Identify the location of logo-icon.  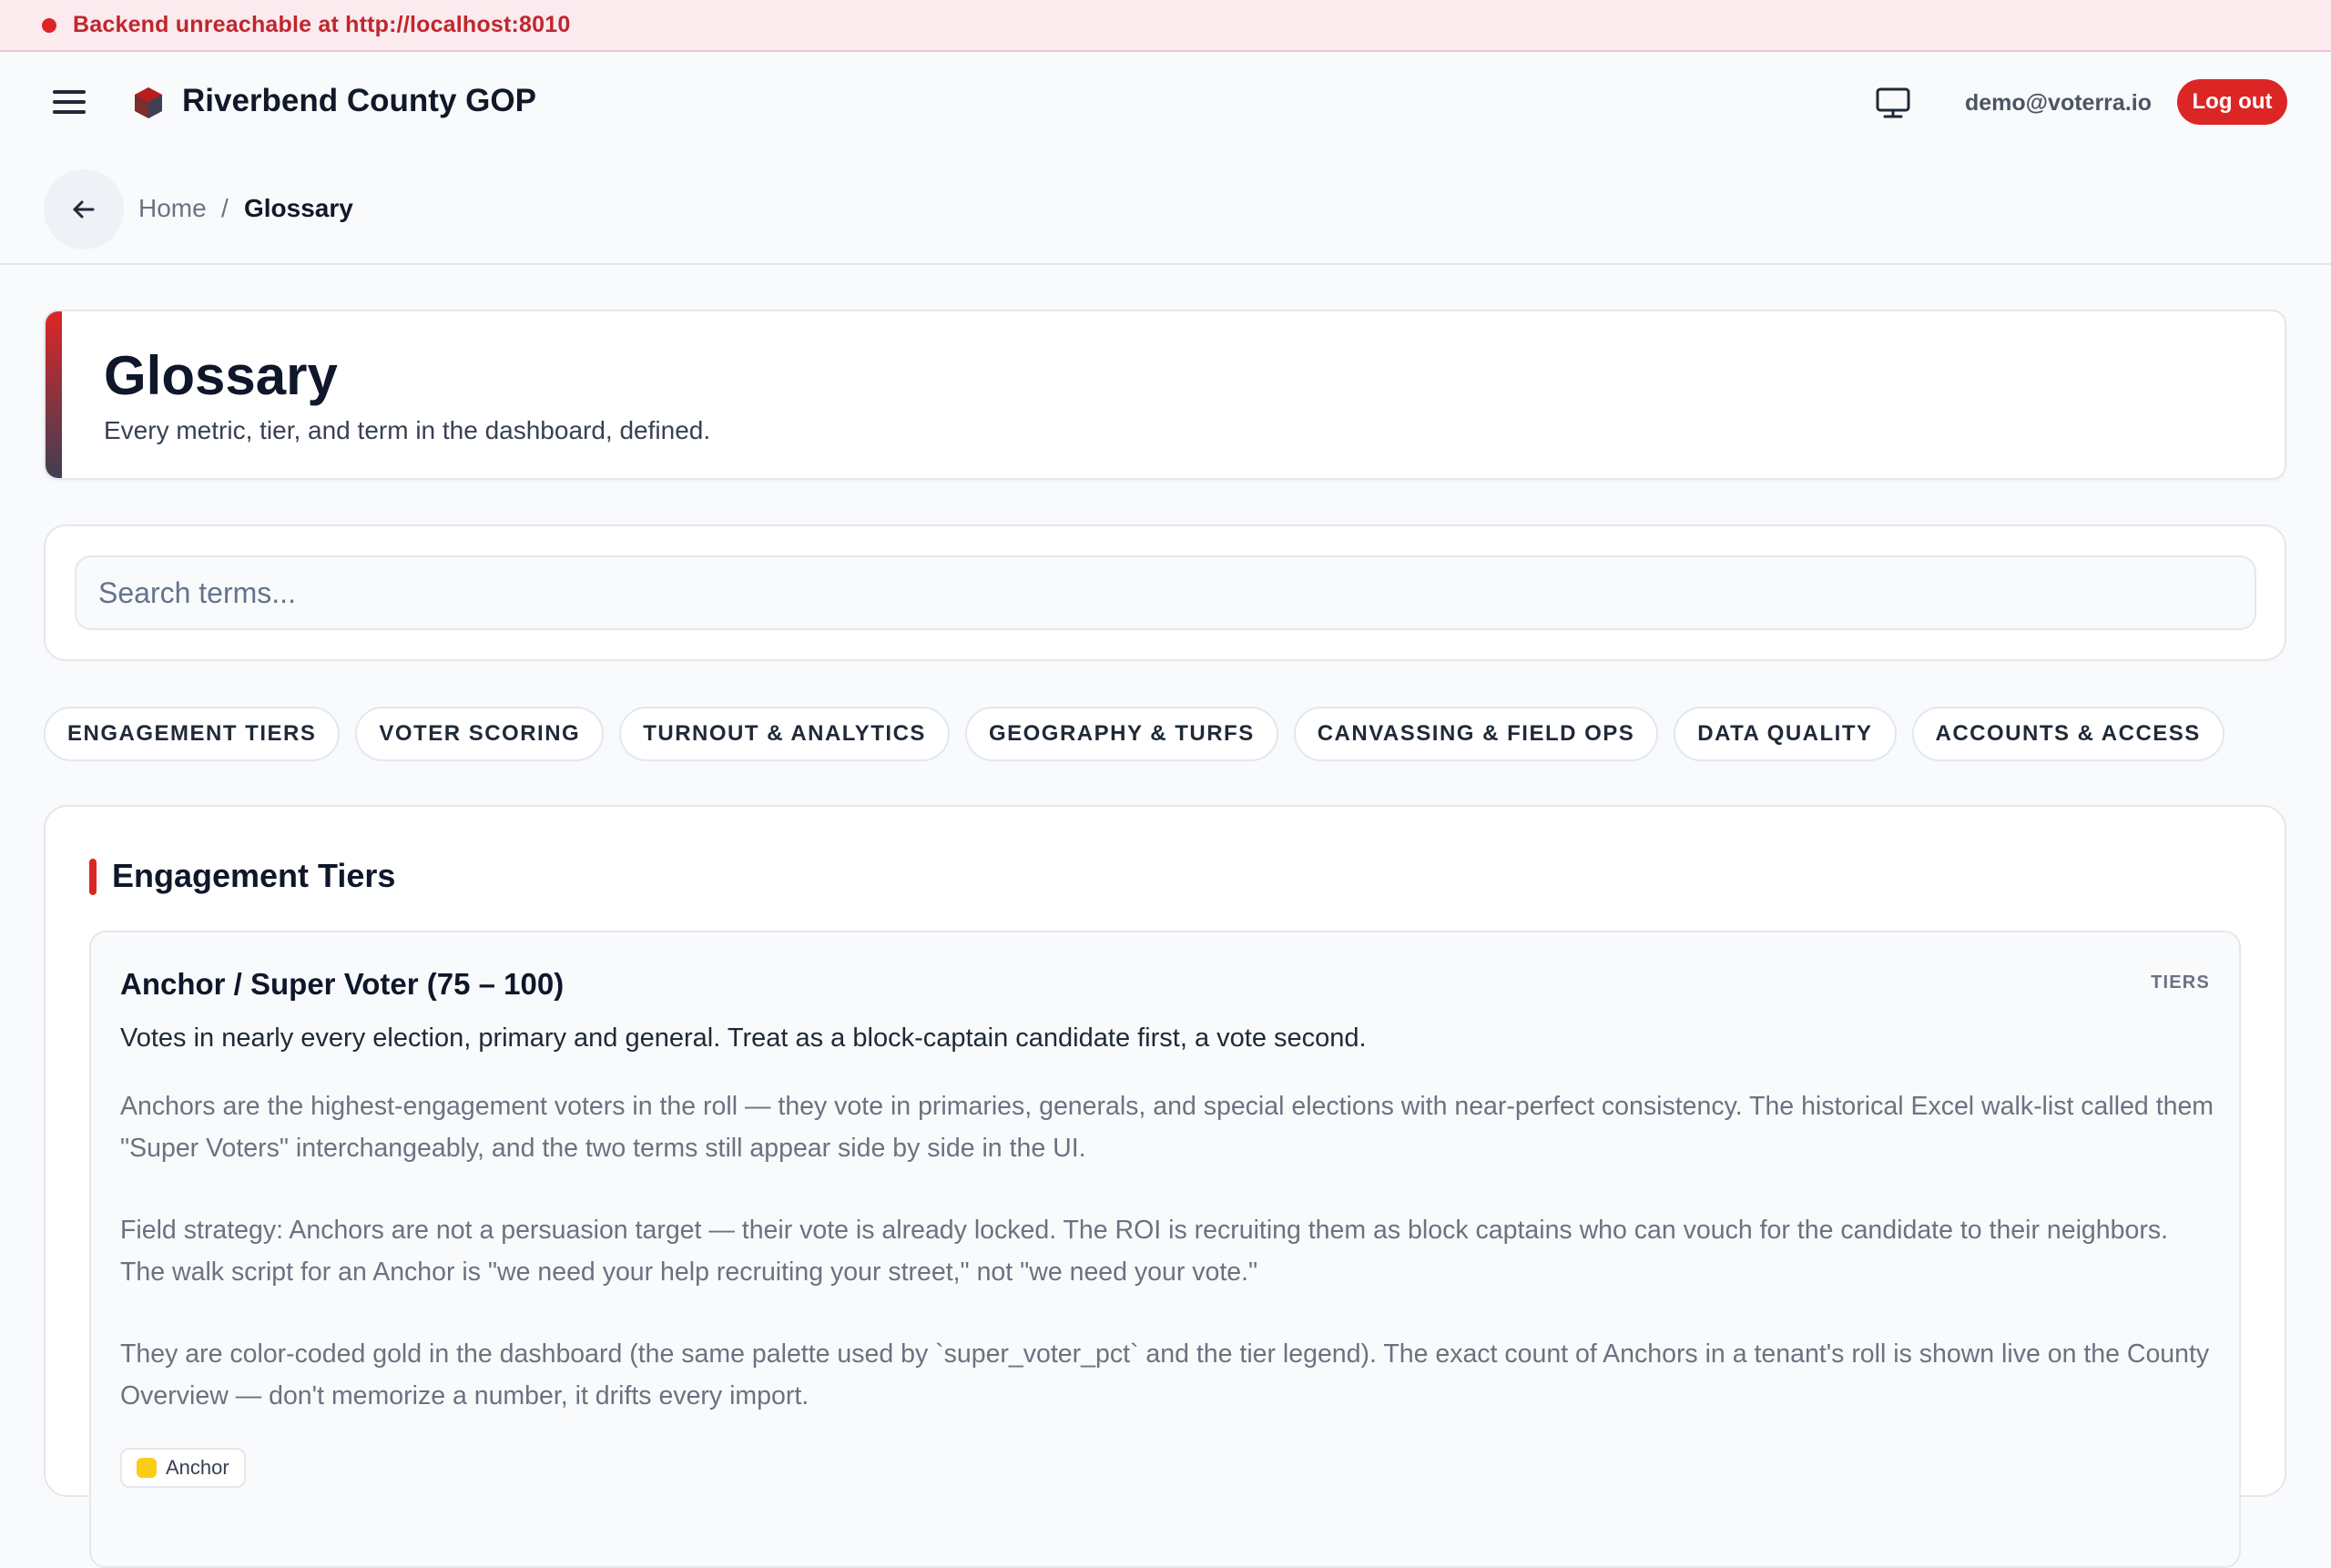
(148, 102).